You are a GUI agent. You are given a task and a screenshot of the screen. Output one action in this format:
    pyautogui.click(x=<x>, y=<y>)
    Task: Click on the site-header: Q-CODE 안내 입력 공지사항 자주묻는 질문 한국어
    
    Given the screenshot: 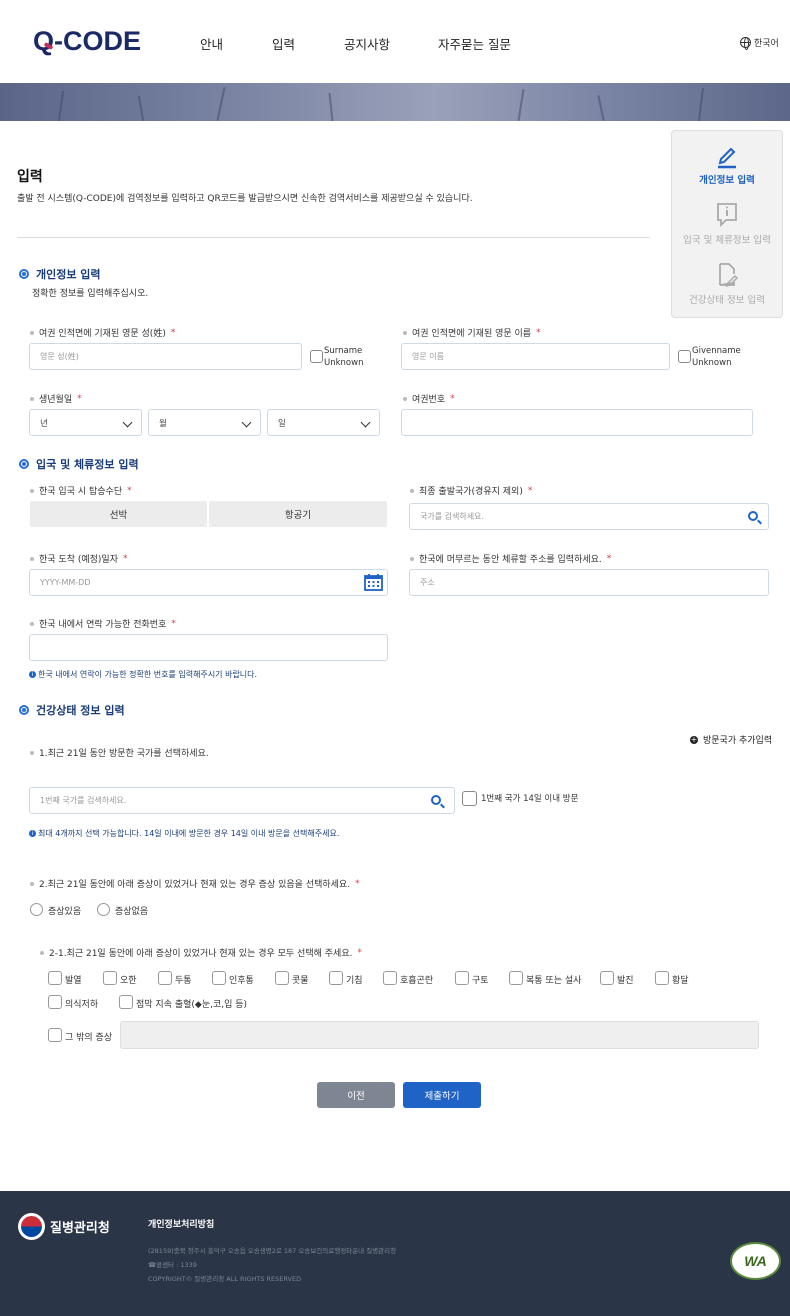 What is the action you would take?
    pyautogui.click(x=395, y=41)
    